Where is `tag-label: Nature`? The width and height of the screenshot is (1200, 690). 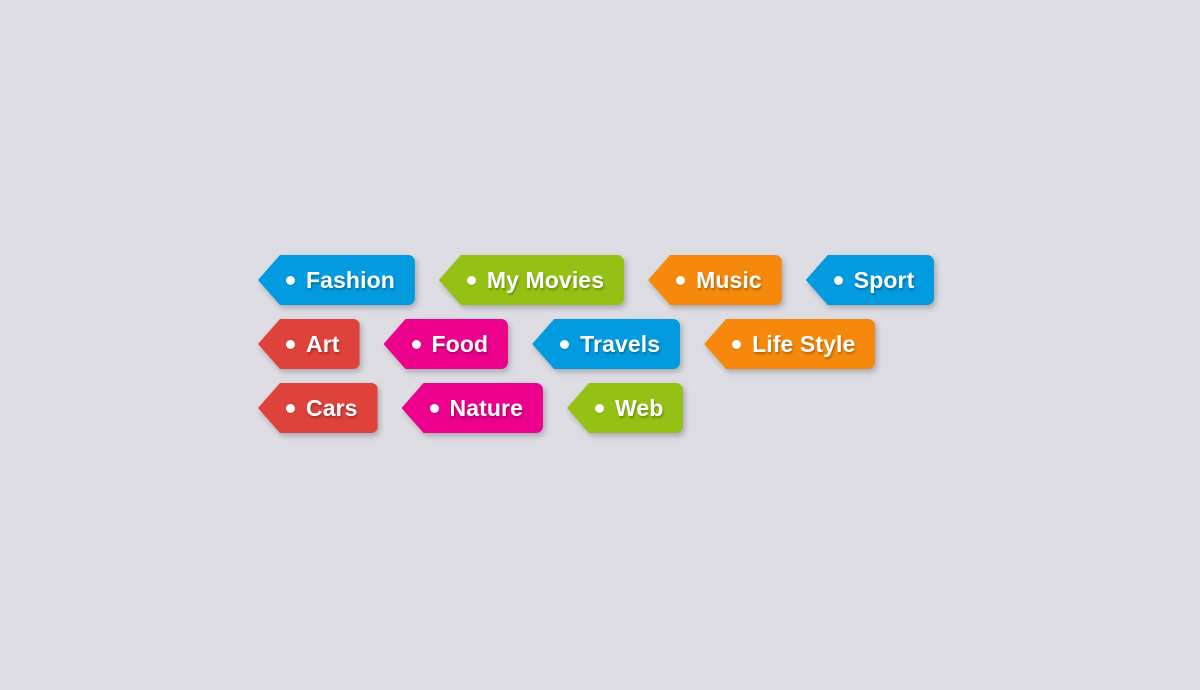 tag-label: Nature is located at coordinates (486, 407).